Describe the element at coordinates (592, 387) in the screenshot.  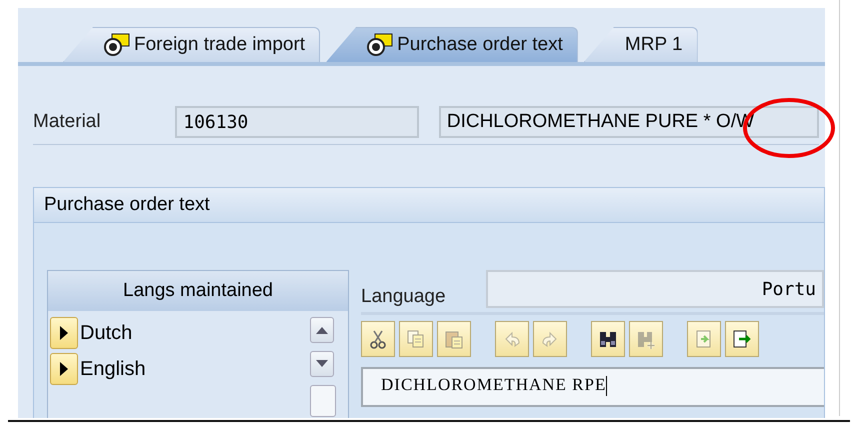
I see `text-editor: DICHLOROMETHANE RPE` at that location.